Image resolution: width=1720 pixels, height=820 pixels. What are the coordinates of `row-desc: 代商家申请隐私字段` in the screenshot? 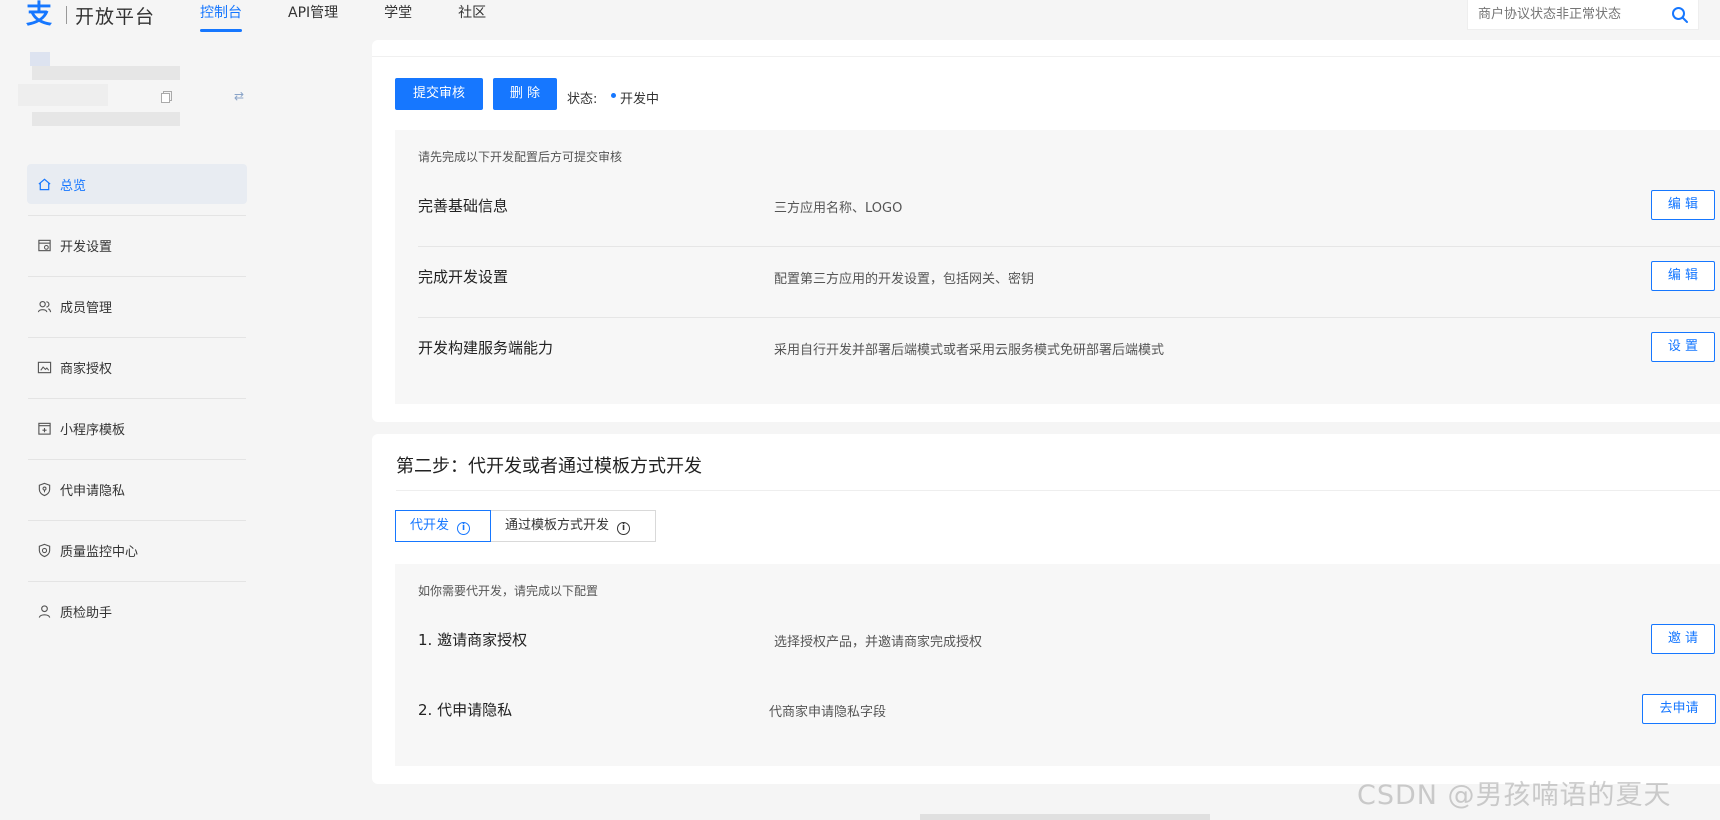 It's located at (828, 712).